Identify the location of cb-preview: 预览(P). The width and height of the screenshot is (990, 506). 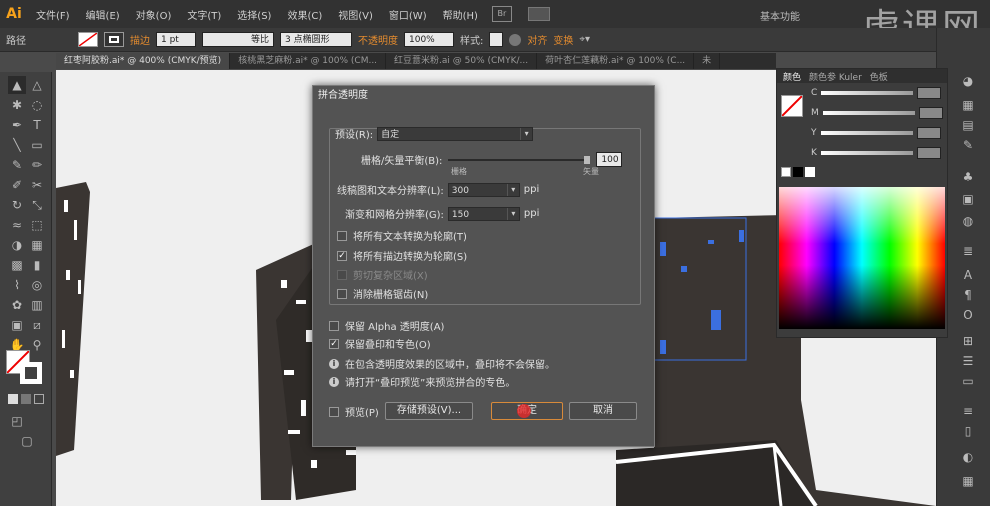
(354, 411).